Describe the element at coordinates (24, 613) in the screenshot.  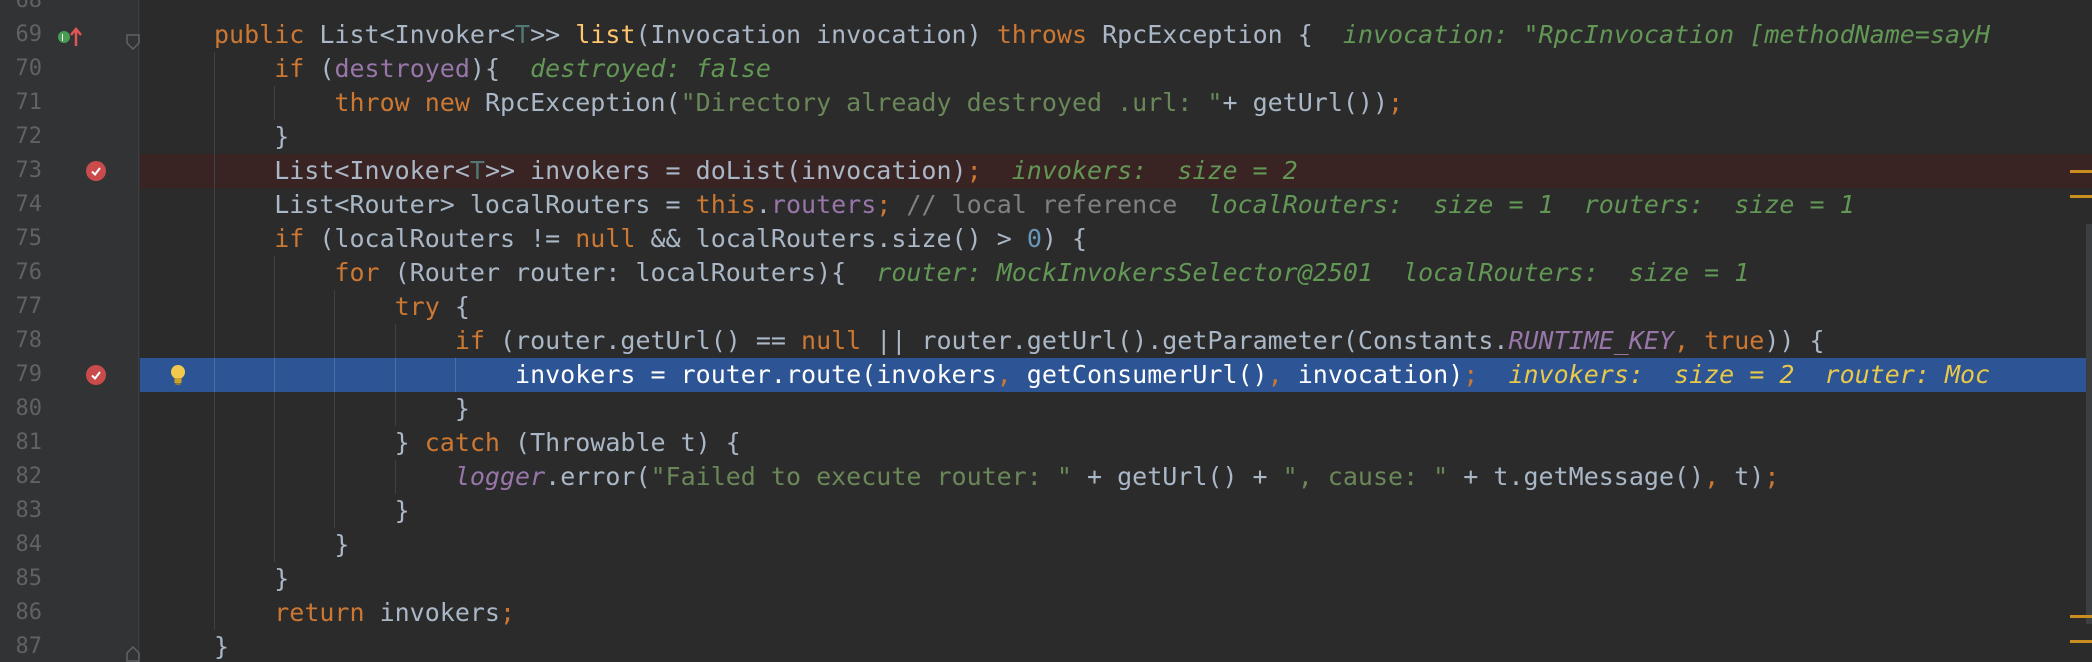
I see `line-number: 86` at that location.